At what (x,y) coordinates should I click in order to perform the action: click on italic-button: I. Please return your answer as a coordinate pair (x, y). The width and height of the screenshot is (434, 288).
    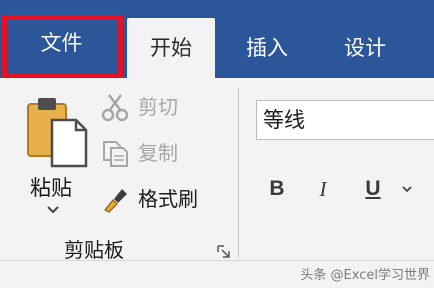
    Looking at the image, I should click on (323, 189).